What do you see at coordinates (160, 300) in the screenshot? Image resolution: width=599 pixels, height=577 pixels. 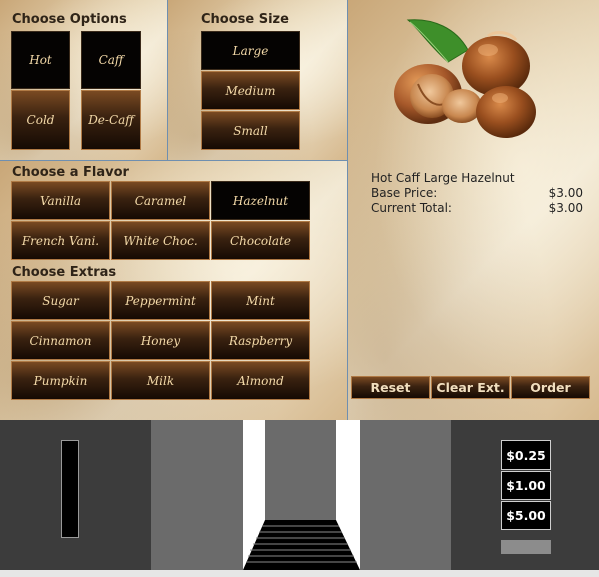 I see `extra-peppermint-button: Peppermint` at bounding box center [160, 300].